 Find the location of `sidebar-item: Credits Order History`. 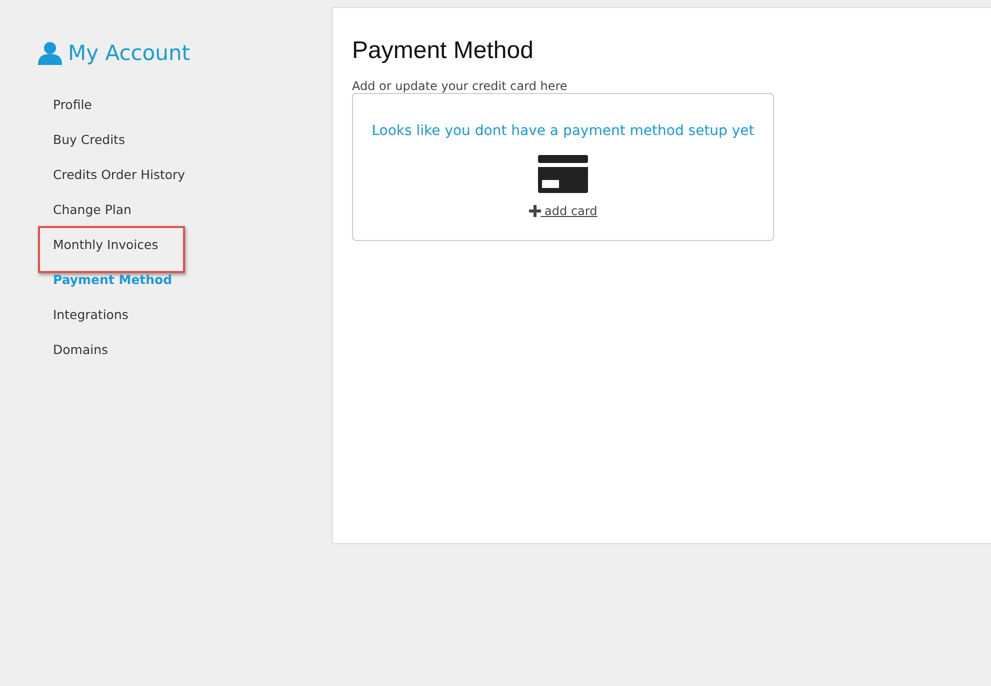

sidebar-item: Credits Order History is located at coordinates (119, 174).